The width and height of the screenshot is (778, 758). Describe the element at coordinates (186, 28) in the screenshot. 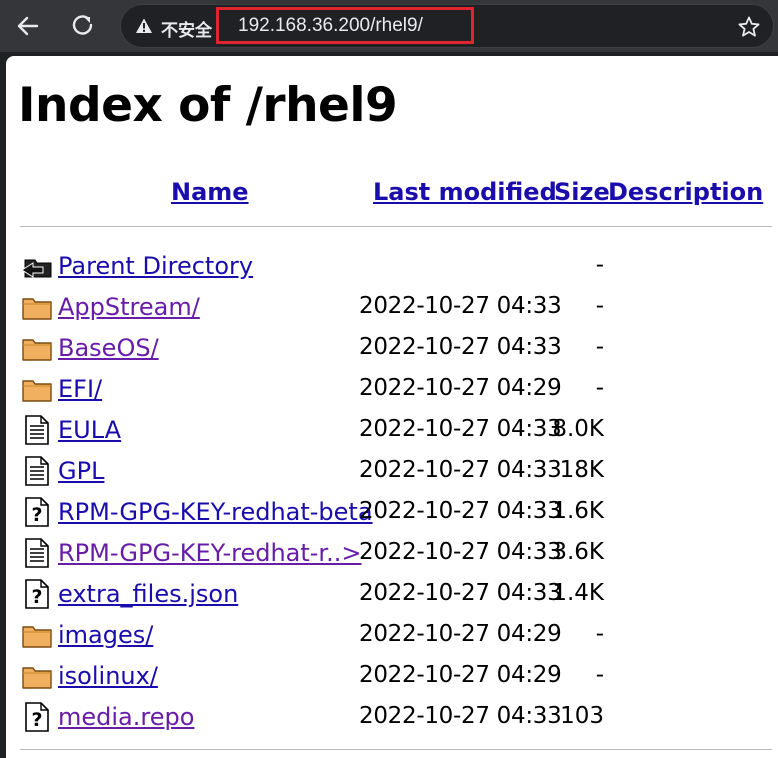

I see `security-status-label: 不安全` at that location.